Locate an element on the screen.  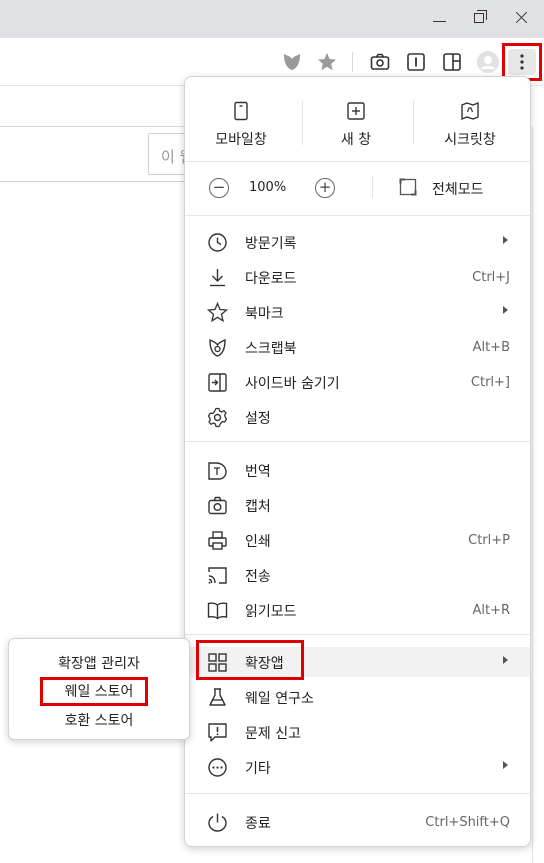
fullscreen-icon is located at coordinates (408, 187).